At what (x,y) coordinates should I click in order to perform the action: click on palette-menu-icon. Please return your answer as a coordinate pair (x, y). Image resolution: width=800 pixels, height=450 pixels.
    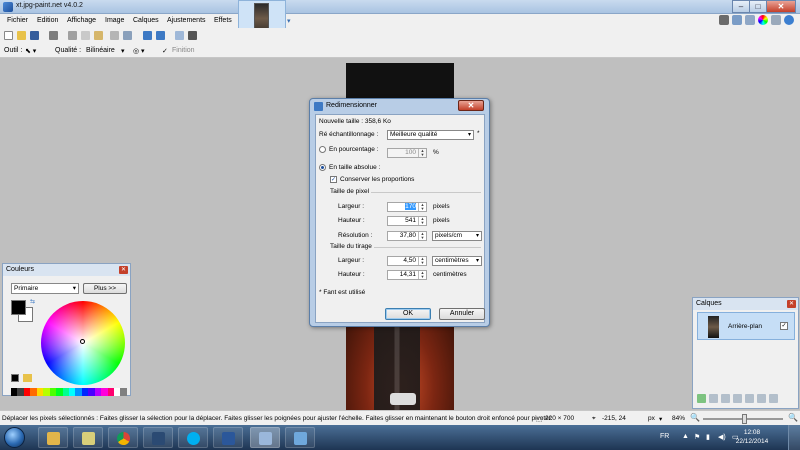
    Looking at the image, I should click on (27, 378).